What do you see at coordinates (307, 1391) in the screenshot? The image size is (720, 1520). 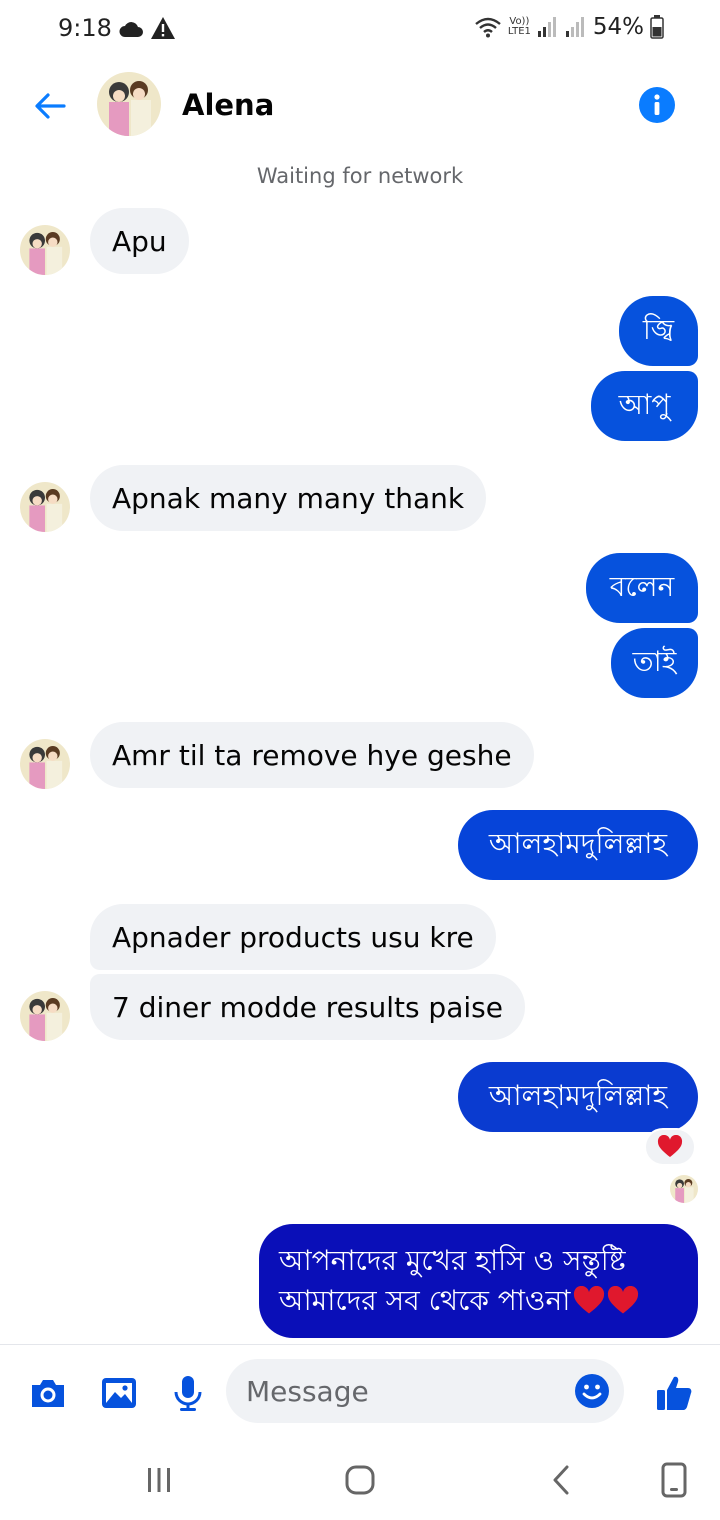 I see `message-placeholder: Message` at bounding box center [307, 1391].